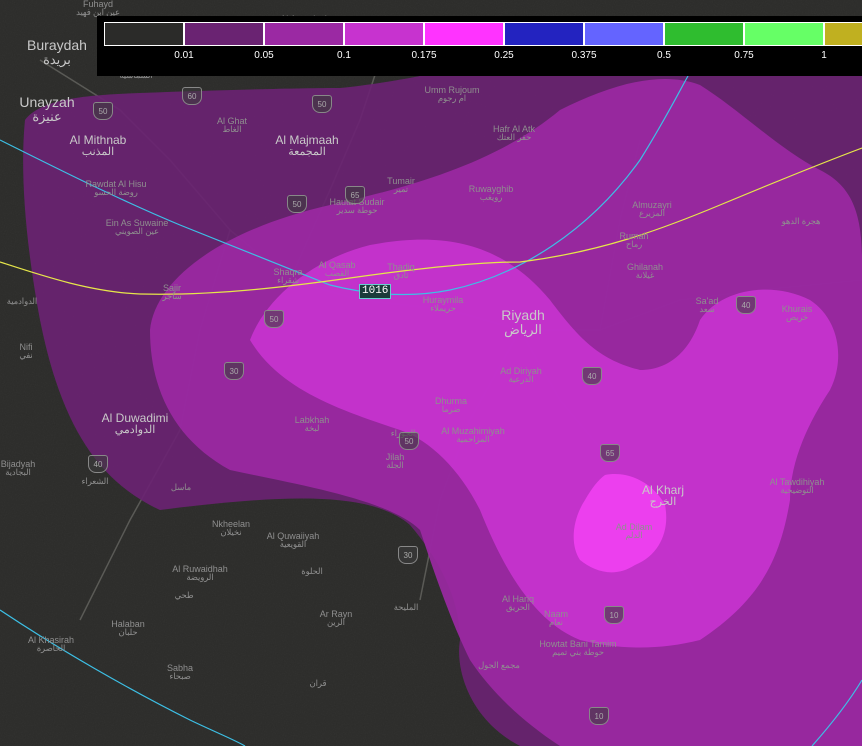 The width and height of the screenshot is (862, 746). What do you see at coordinates (184, 55) in the screenshot?
I see `legend-tick-label: 0.01` at bounding box center [184, 55].